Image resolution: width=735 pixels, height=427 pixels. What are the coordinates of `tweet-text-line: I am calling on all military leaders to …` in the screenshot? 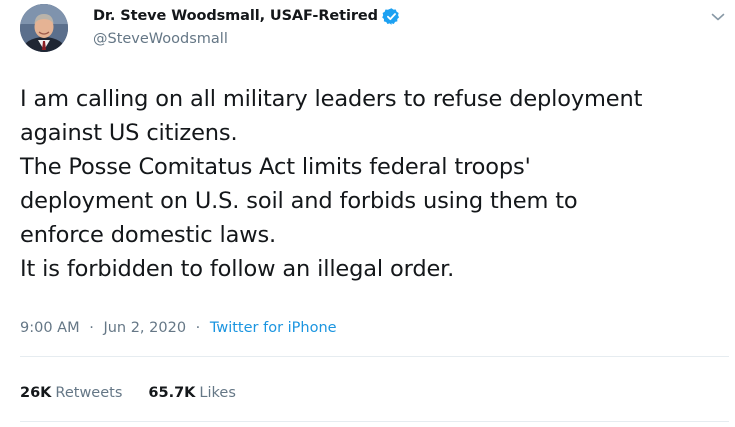 It's located at (331, 99).